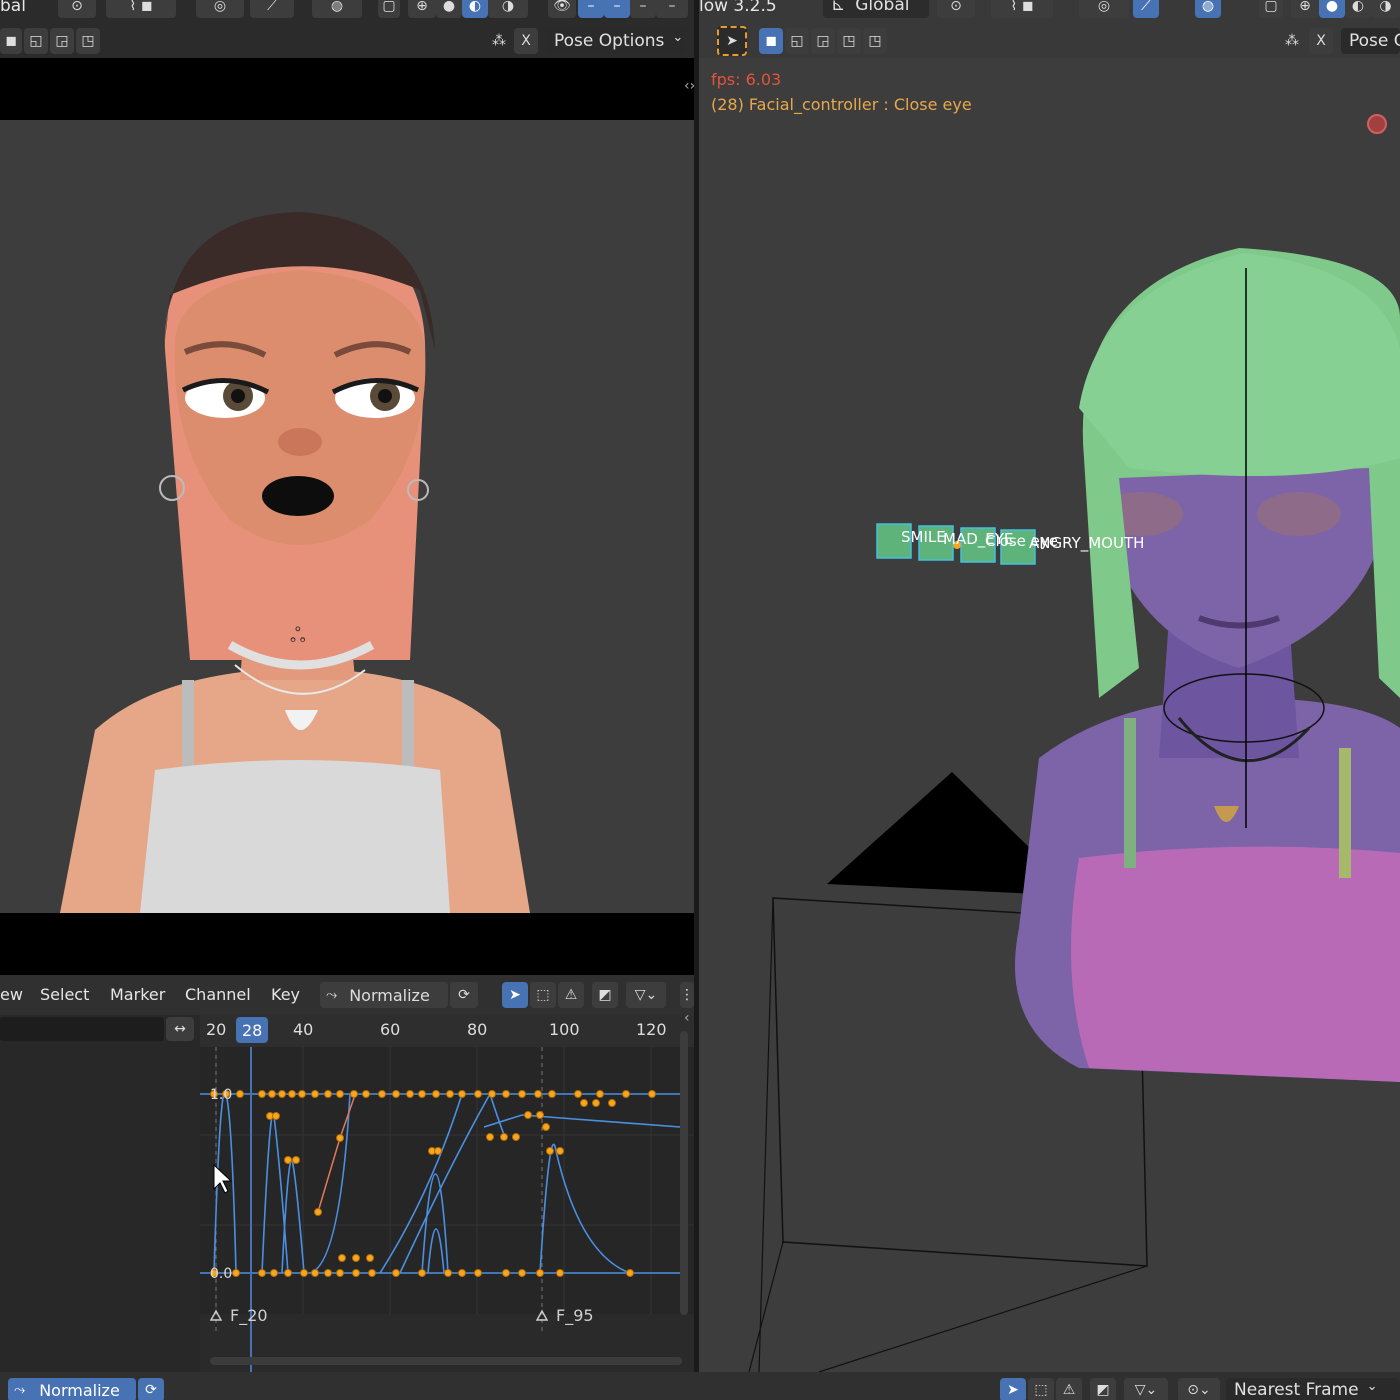  Describe the element at coordinates (687, 1020) in the screenshot. I see `sidebar-toggle-icon: ‹` at that location.